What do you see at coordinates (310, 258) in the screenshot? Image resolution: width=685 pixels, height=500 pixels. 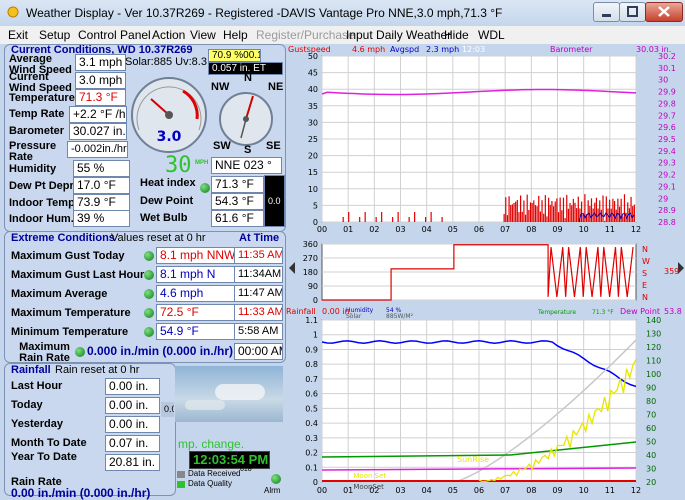 I see `graph2-tick: 270` at bounding box center [310, 258].